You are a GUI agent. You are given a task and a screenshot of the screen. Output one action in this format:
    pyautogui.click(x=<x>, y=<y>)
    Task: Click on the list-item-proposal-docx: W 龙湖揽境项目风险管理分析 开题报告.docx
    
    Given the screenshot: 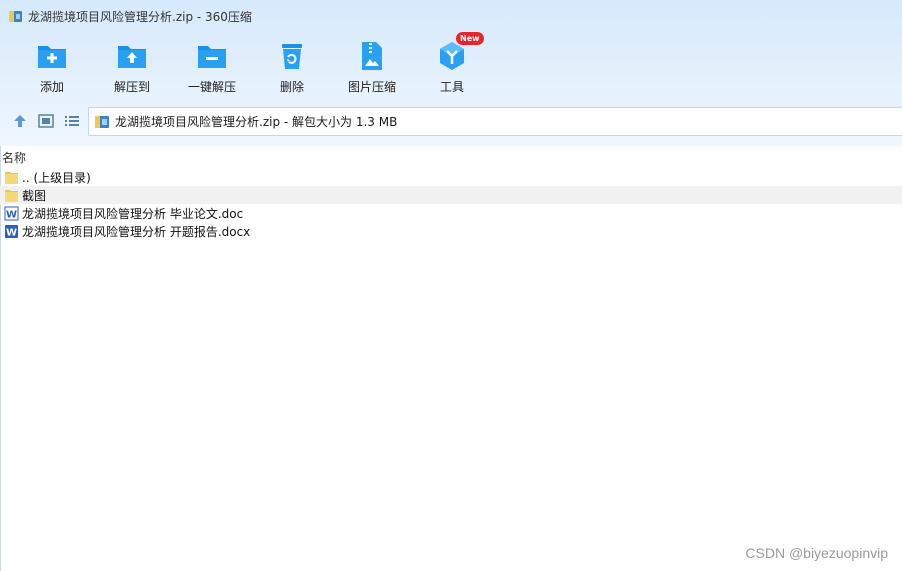 What is the action you would take?
    pyautogui.click(x=451, y=231)
    